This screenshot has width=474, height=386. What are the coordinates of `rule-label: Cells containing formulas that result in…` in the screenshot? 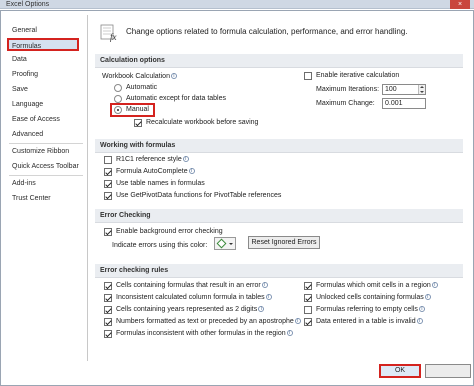 It's located at (192, 286).